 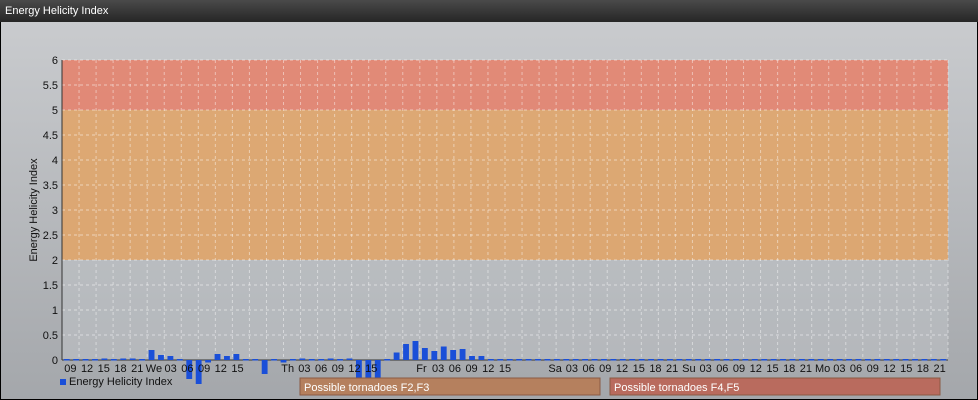 What do you see at coordinates (50, 186) in the screenshot?
I see `y-tick-label: 3.5` at bounding box center [50, 186].